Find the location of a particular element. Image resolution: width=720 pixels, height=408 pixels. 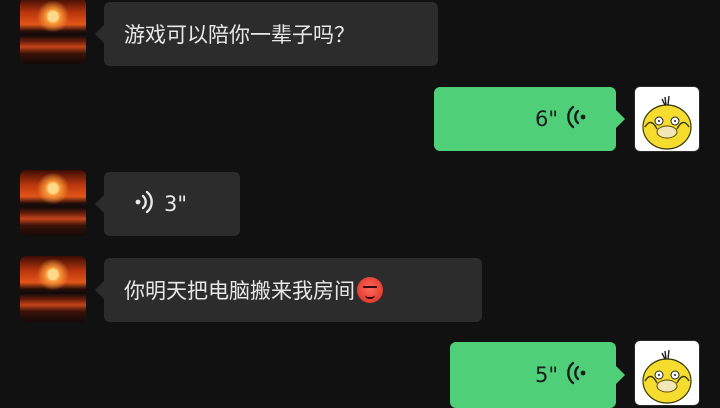

message-text: 游戏可以陪你一辈子吗？ is located at coordinates (239, 35).